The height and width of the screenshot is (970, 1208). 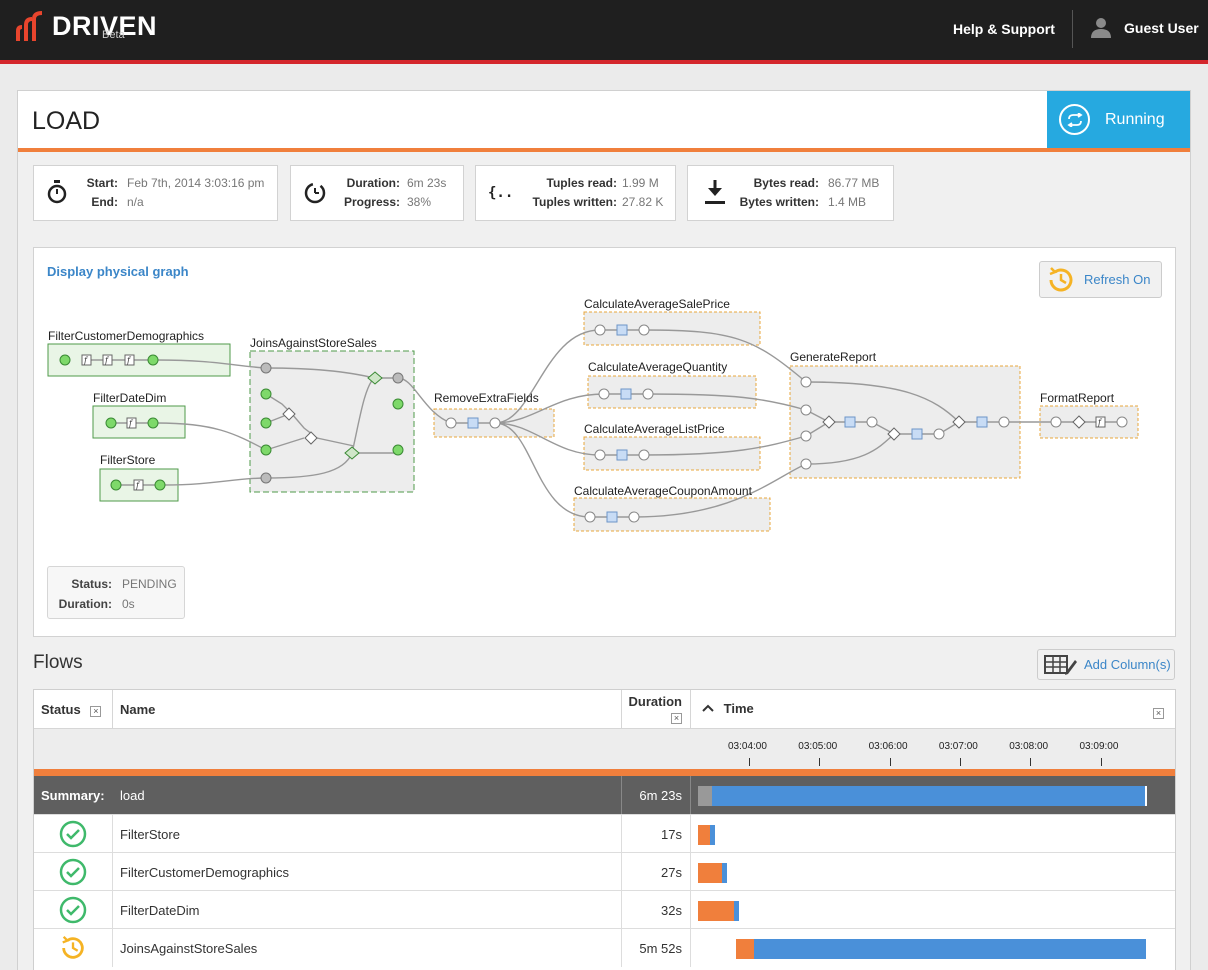 I want to click on duration-header-label: Duration, so click(x=655, y=701).